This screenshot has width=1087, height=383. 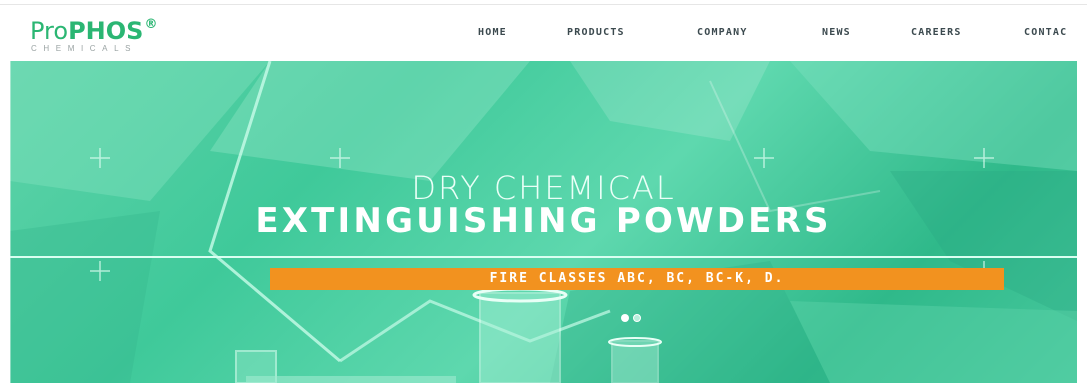 I want to click on nav-products: PRODUCTS, so click(x=596, y=32).